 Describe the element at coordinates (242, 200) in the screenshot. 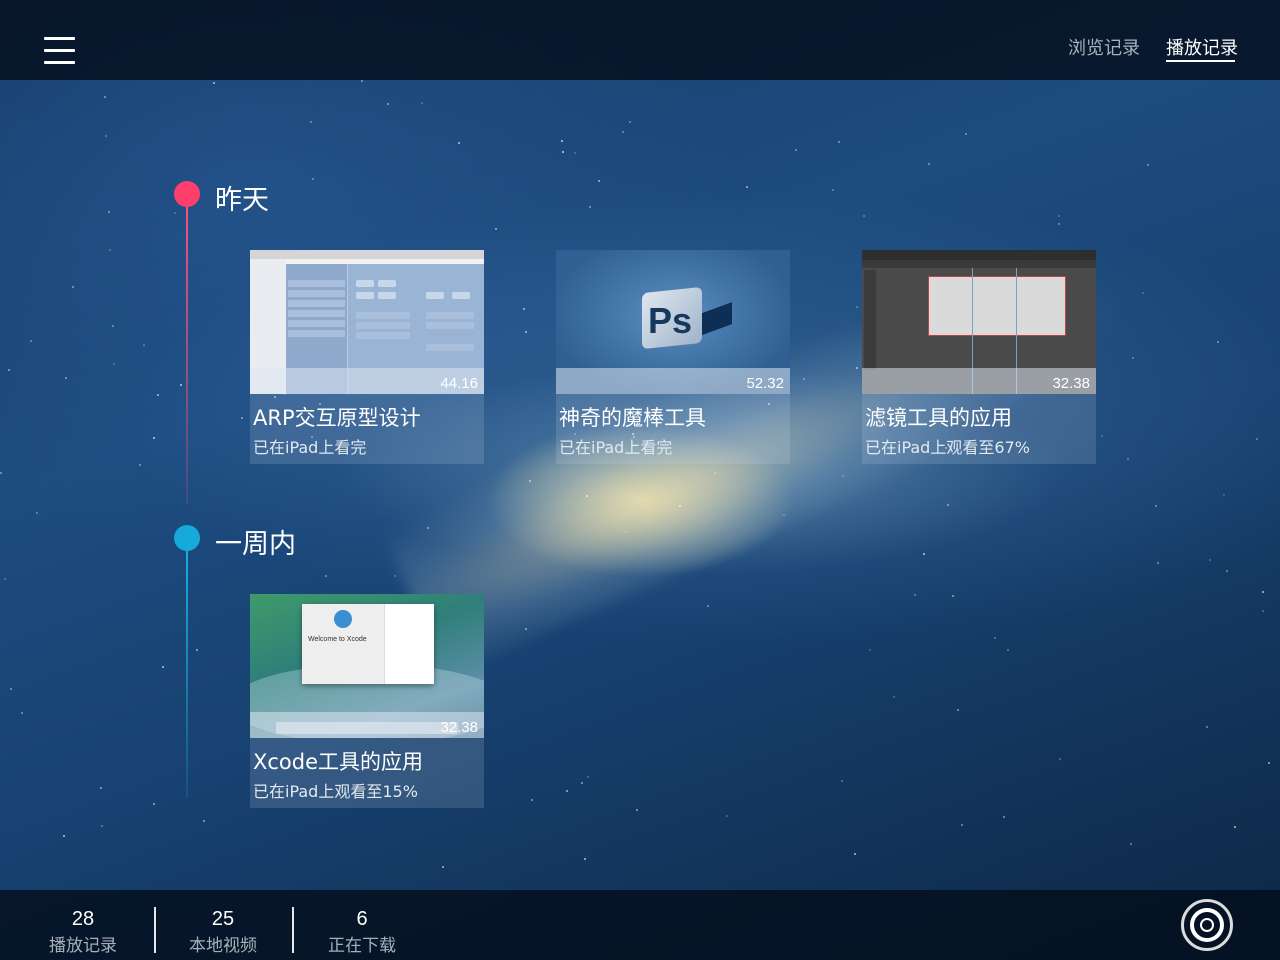

I see `section-title-yesterday: 昨天` at that location.